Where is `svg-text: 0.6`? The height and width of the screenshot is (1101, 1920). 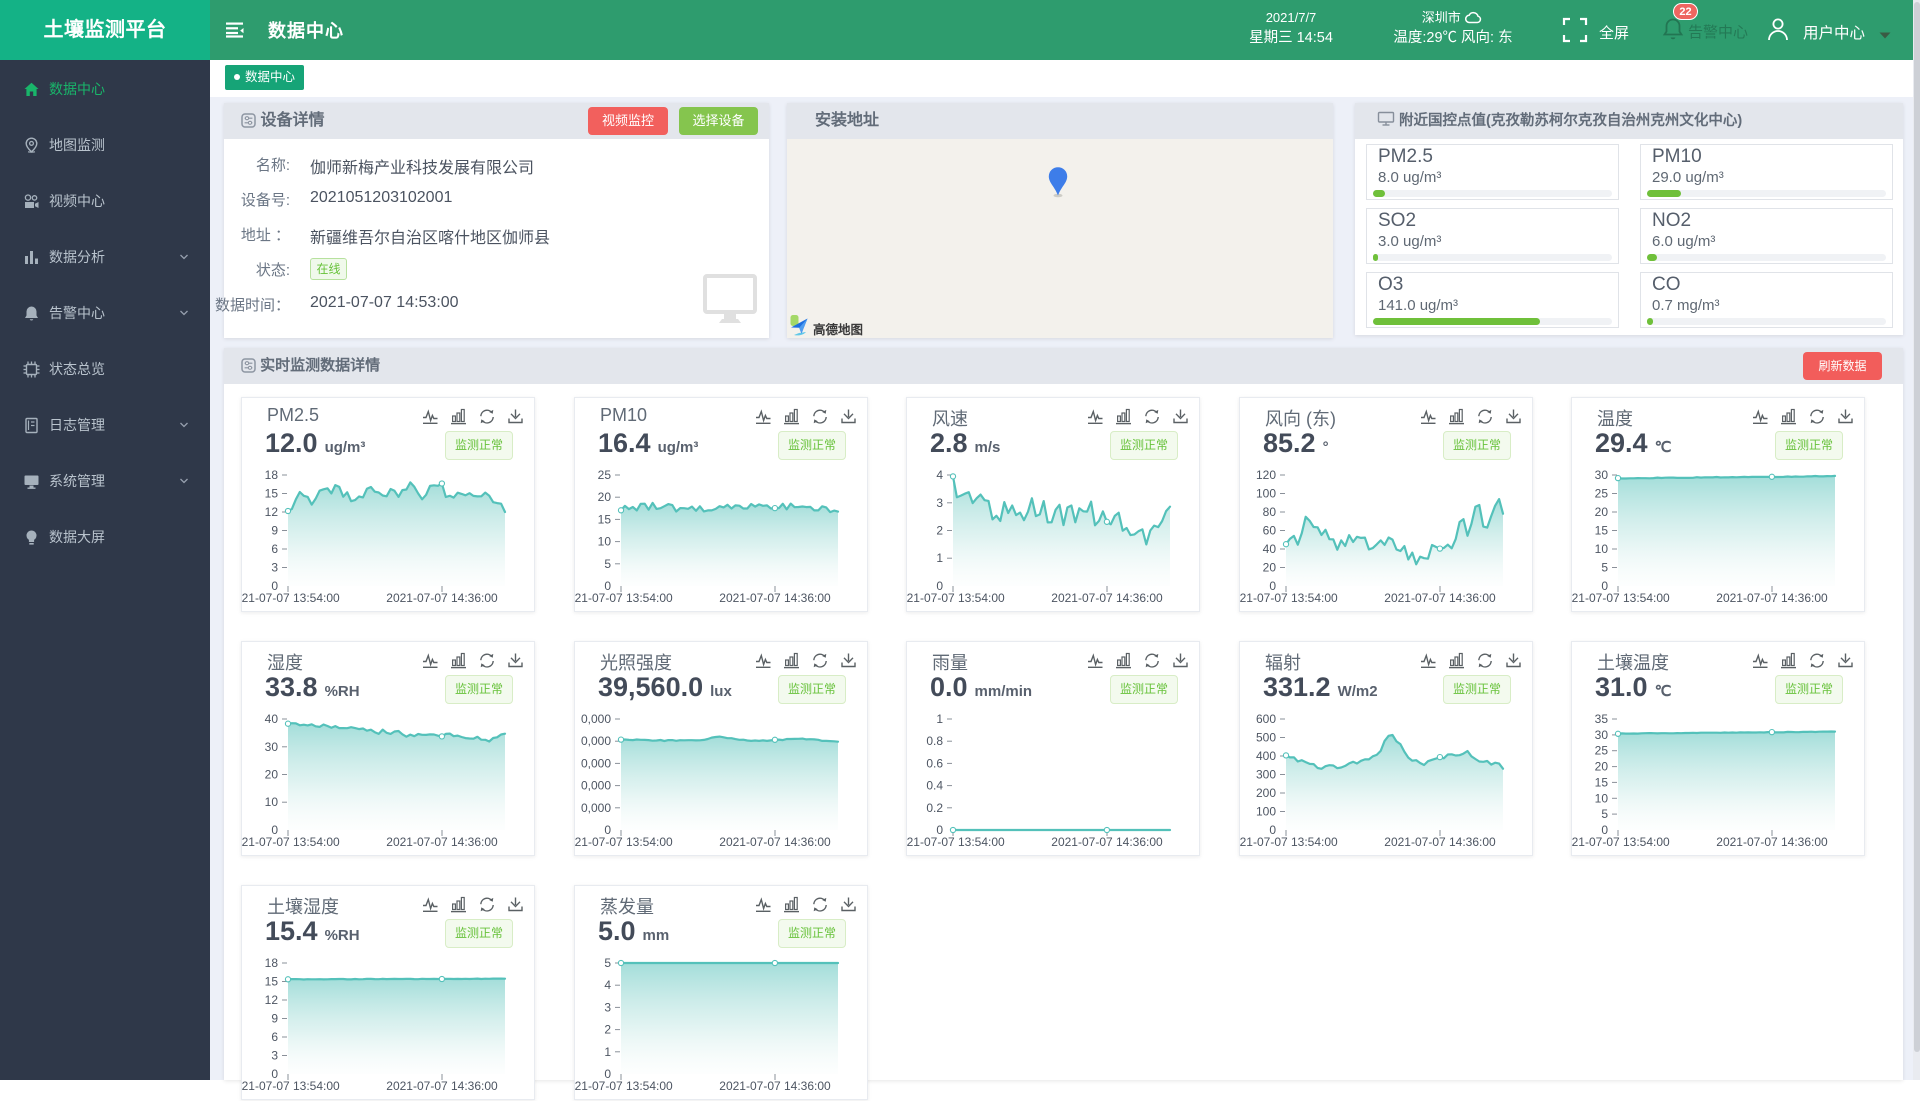
svg-text: 0.6 is located at coordinates (934, 763).